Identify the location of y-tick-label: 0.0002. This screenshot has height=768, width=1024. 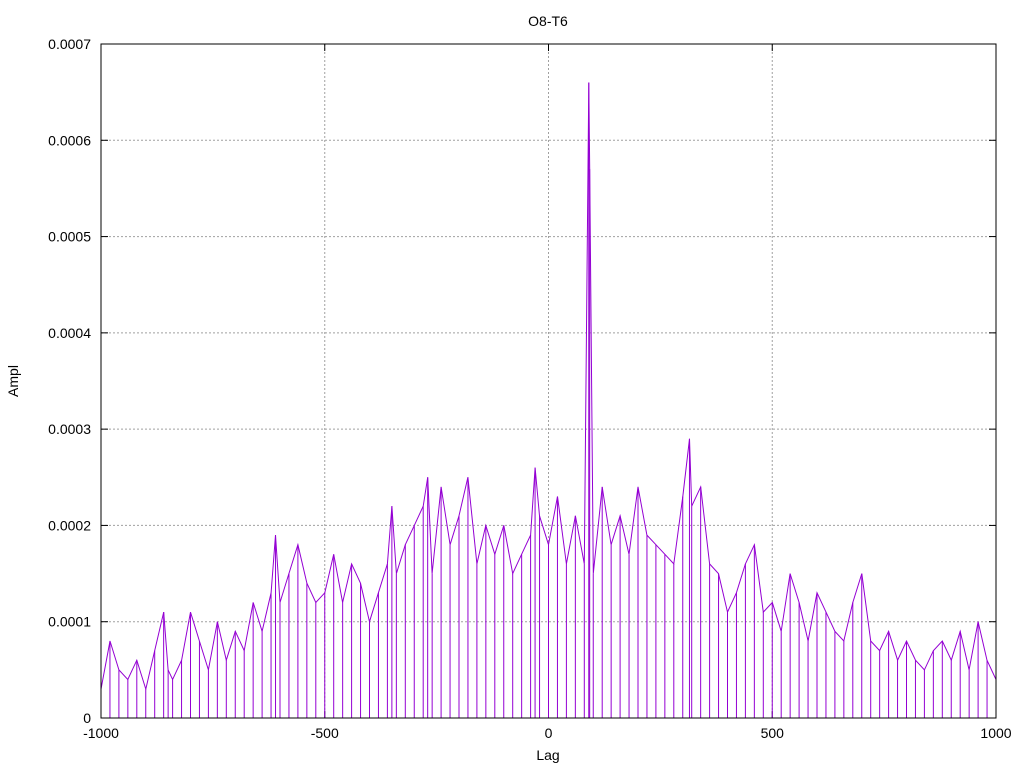
(69, 525).